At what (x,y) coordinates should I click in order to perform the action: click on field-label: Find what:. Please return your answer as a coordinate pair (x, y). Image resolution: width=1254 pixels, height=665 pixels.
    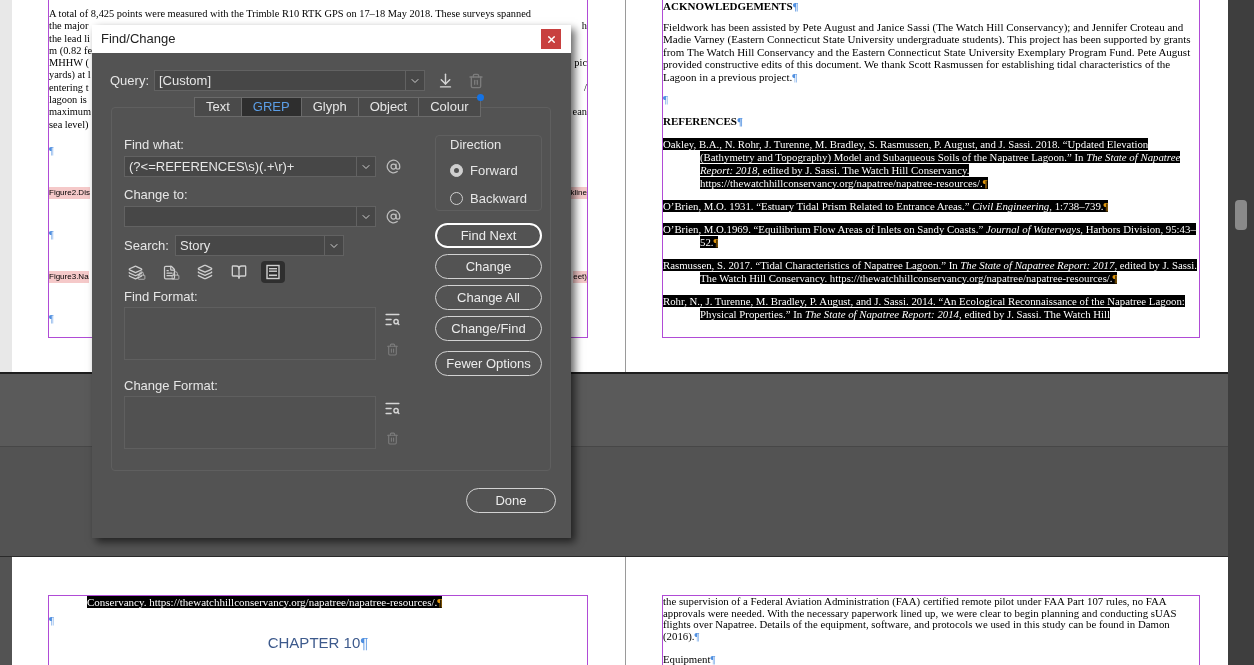
    Looking at the image, I should click on (154, 145).